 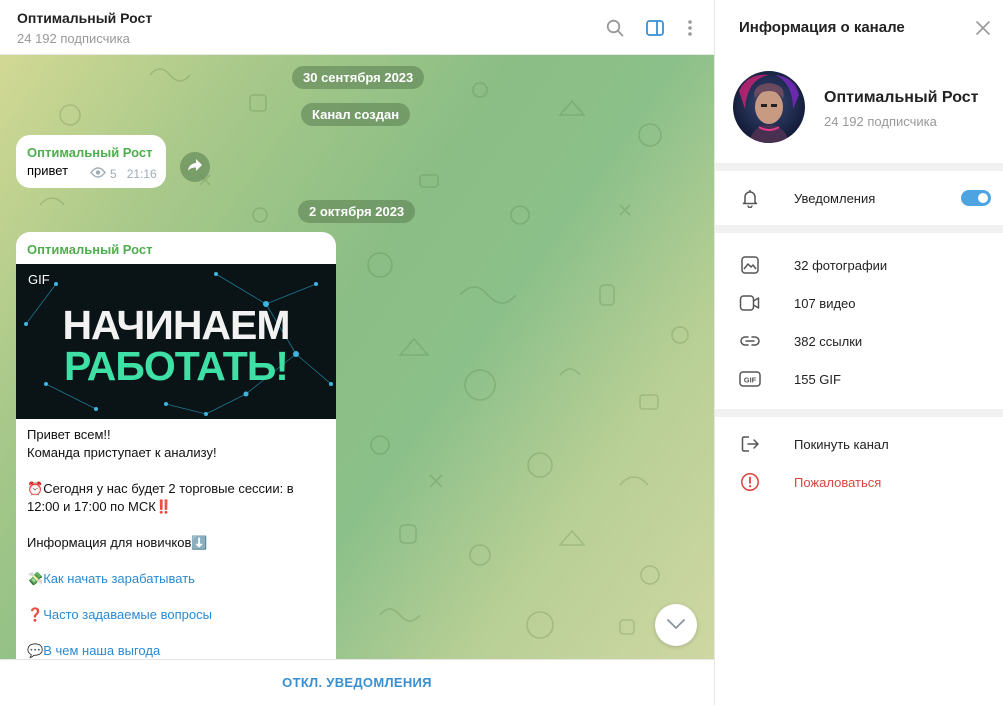 I want to click on media-gifs-row: GIF 155 GIF, so click(x=859, y=379).